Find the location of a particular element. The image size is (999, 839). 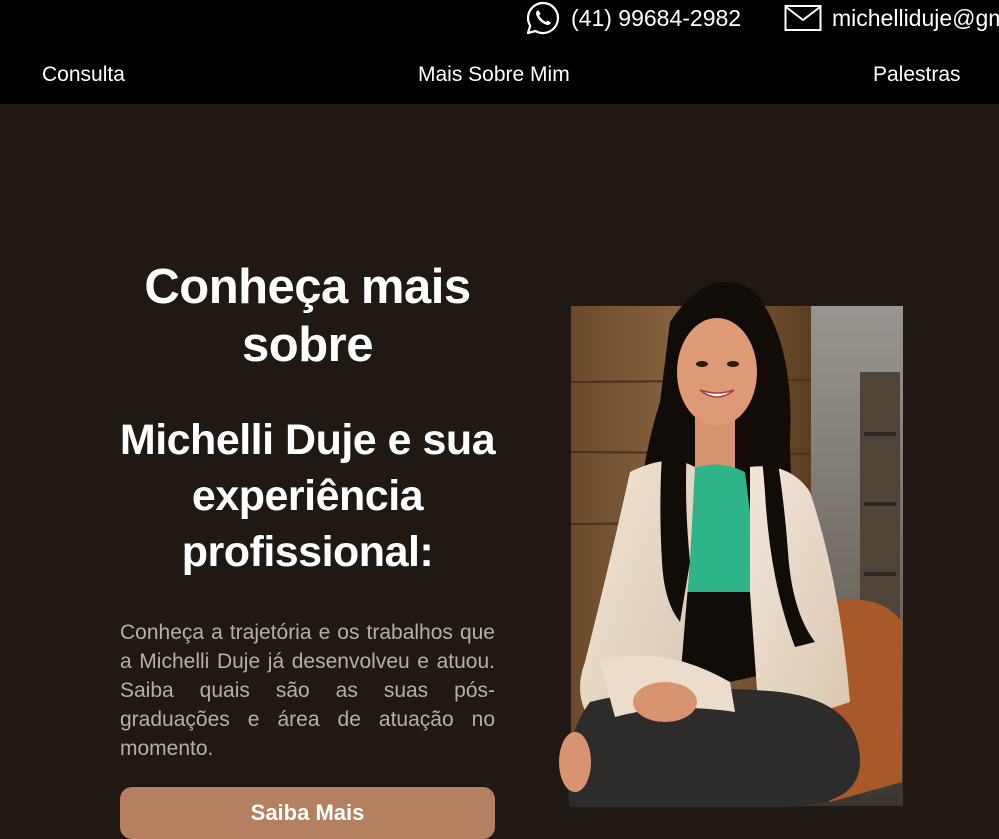

email-contact: michelliduje@gm is located at coordinates (891, 18).